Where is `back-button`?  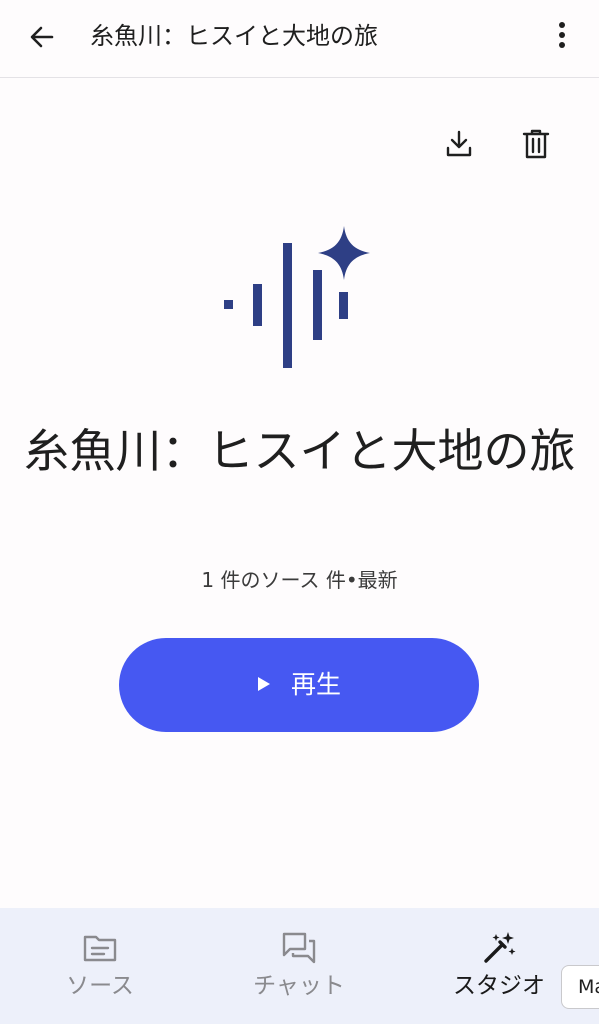 back-button is located at coordinates (42, 37).